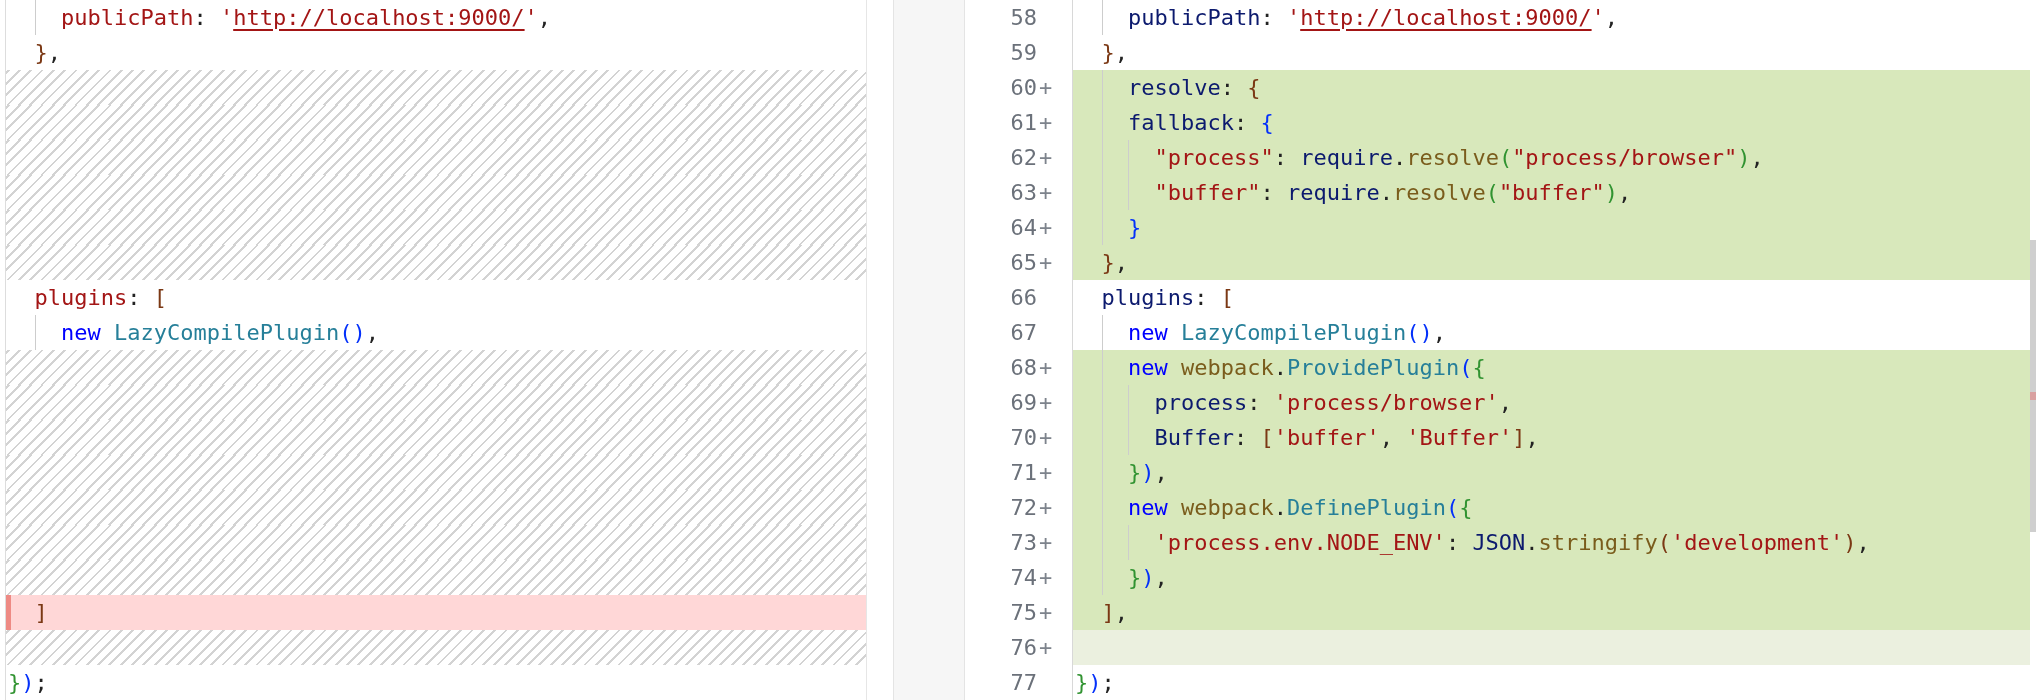 The image size is (2036, 700). I want to click on line-number: 62, so click(1023, 157).